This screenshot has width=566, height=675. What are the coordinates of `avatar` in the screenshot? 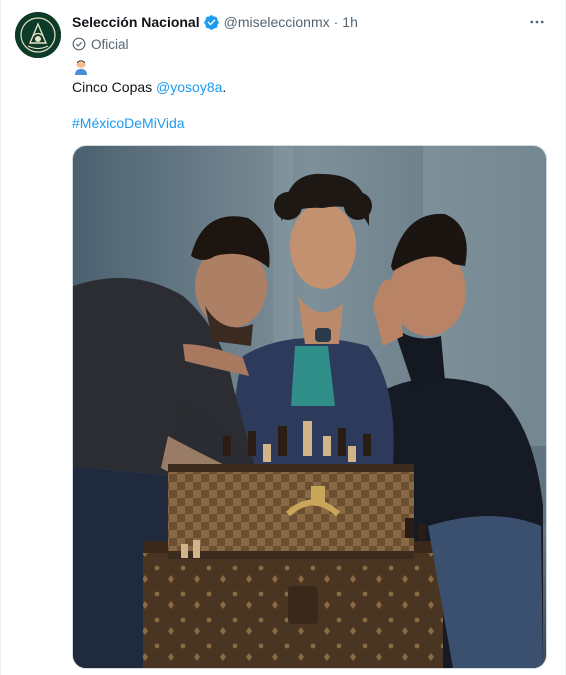 It's located at (38, 35).